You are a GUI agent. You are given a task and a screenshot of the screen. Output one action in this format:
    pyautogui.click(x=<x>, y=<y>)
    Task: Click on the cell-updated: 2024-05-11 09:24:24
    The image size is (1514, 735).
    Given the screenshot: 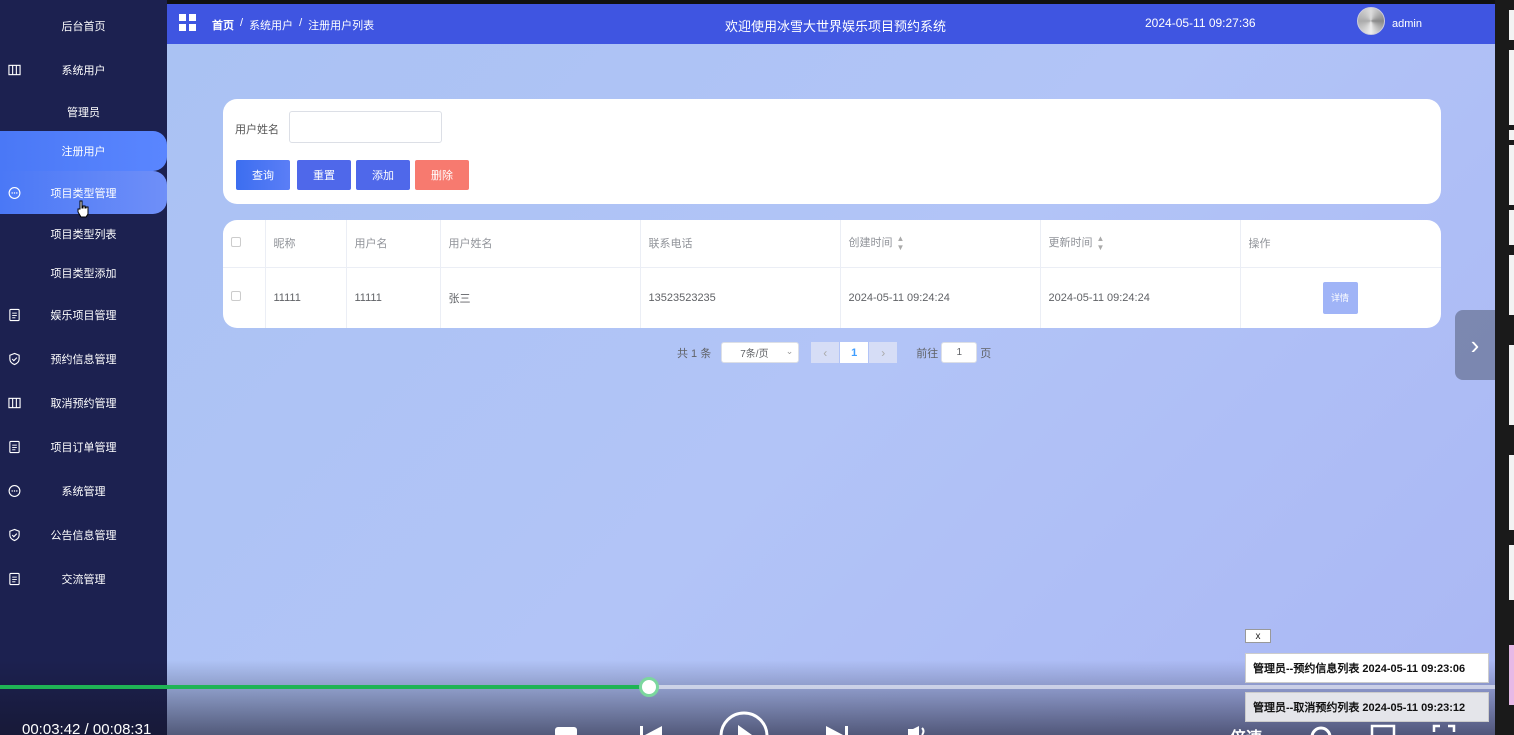 What is the action you would take?
    pyautogui.click(x=1140, y=297)
    